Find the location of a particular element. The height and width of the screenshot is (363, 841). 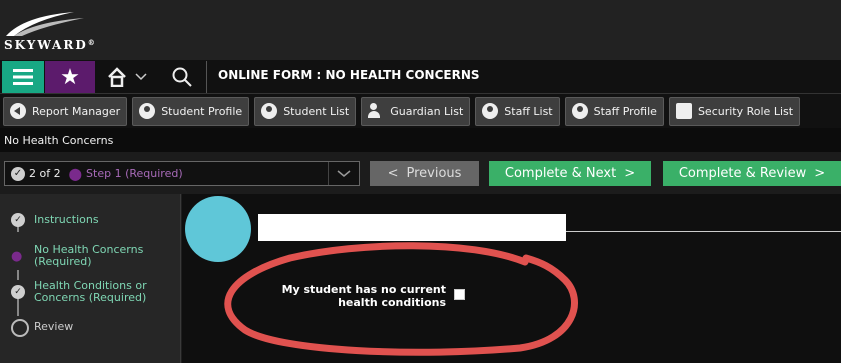

button-label: Student List is located at coordinates (316, 111).